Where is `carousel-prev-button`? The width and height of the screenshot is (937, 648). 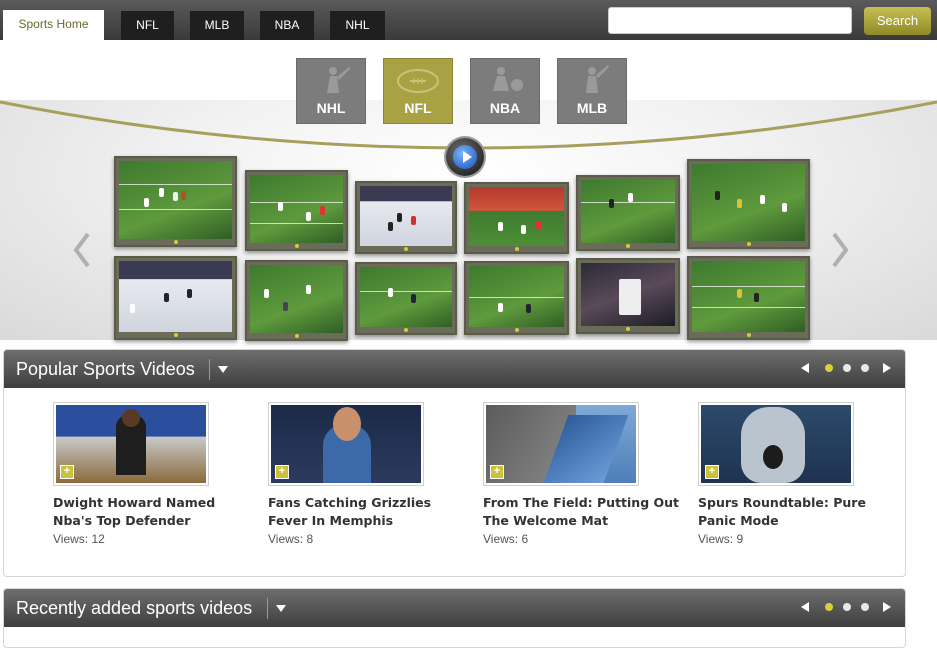 carousel-prev-button is located at coordinates (82, 250).